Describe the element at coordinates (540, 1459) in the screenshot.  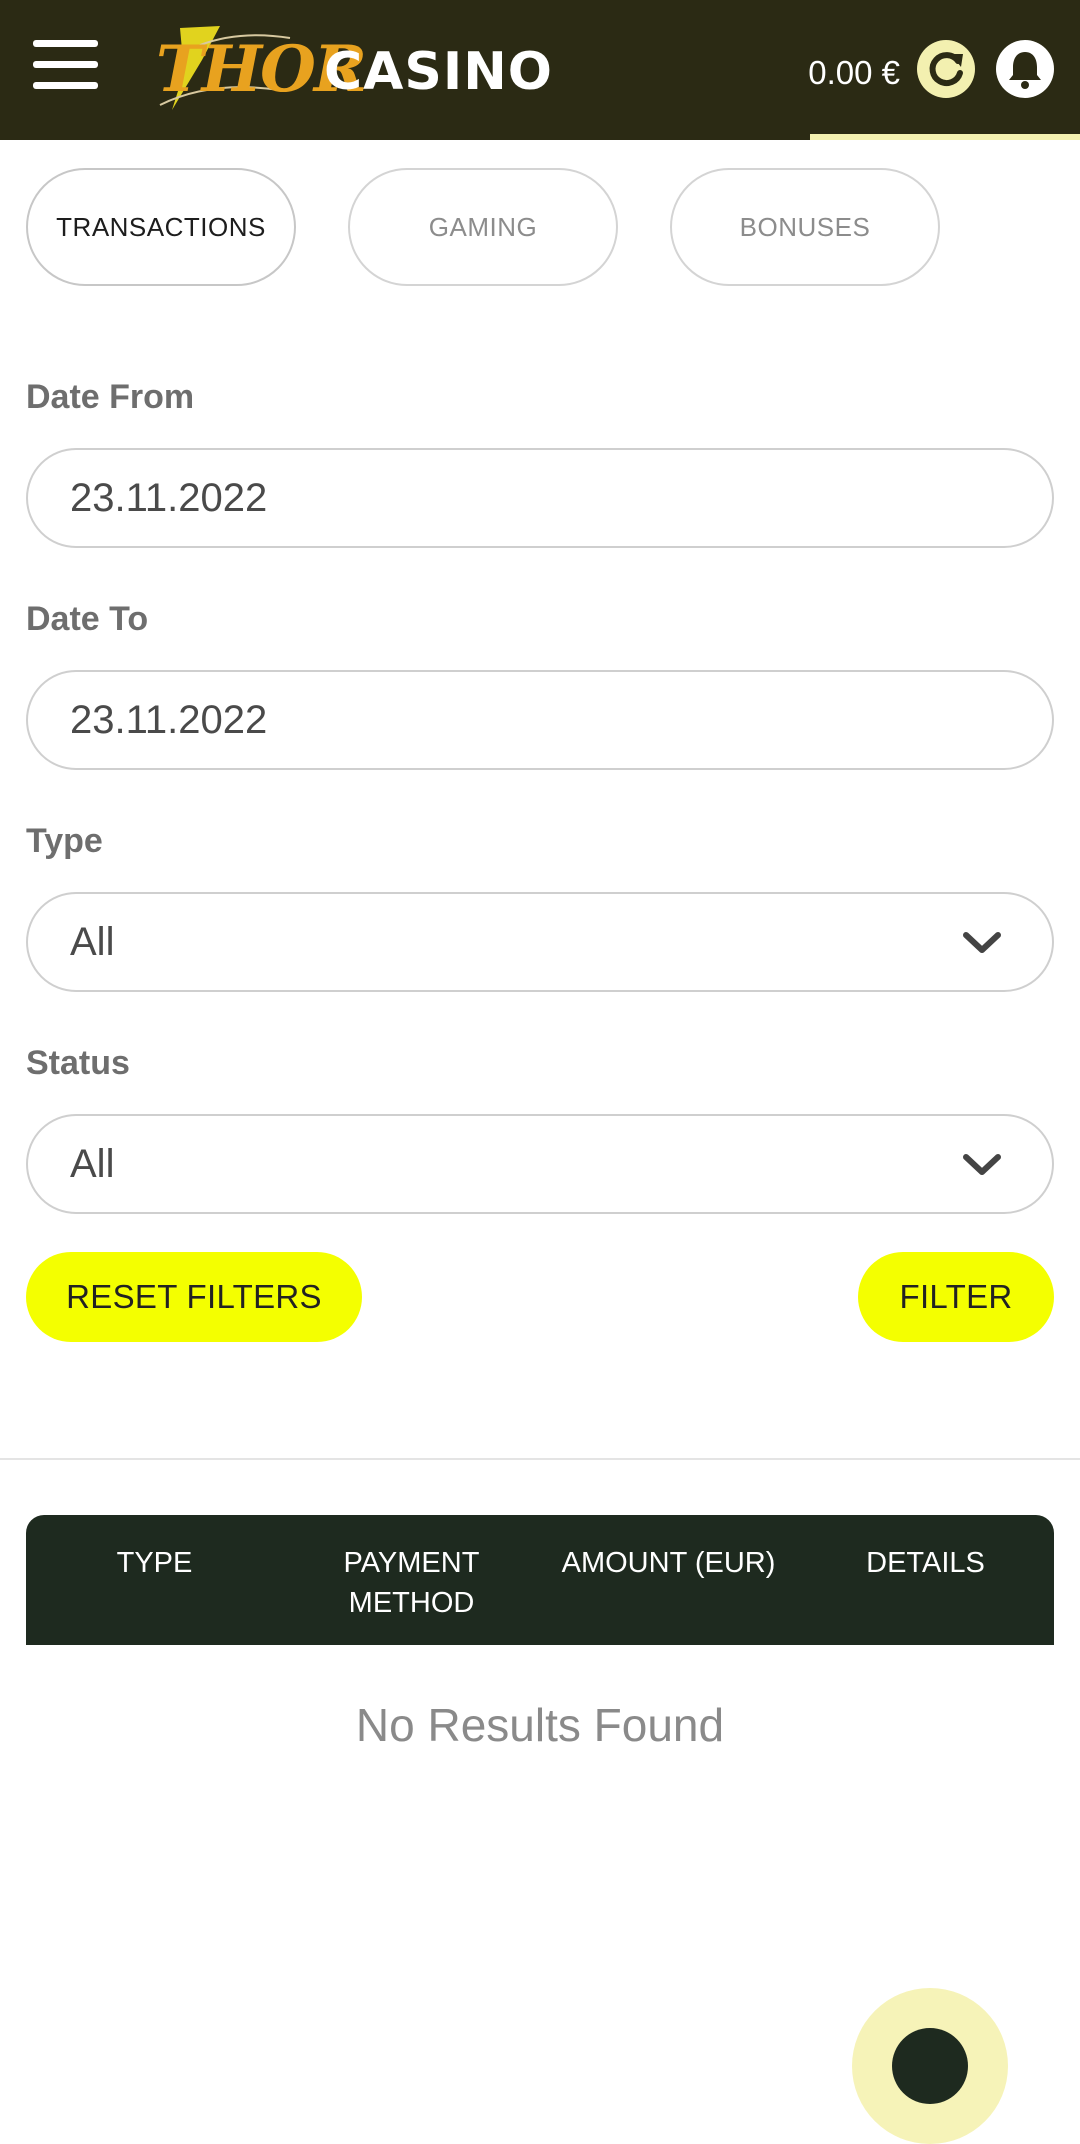
I see `divider` at that location.